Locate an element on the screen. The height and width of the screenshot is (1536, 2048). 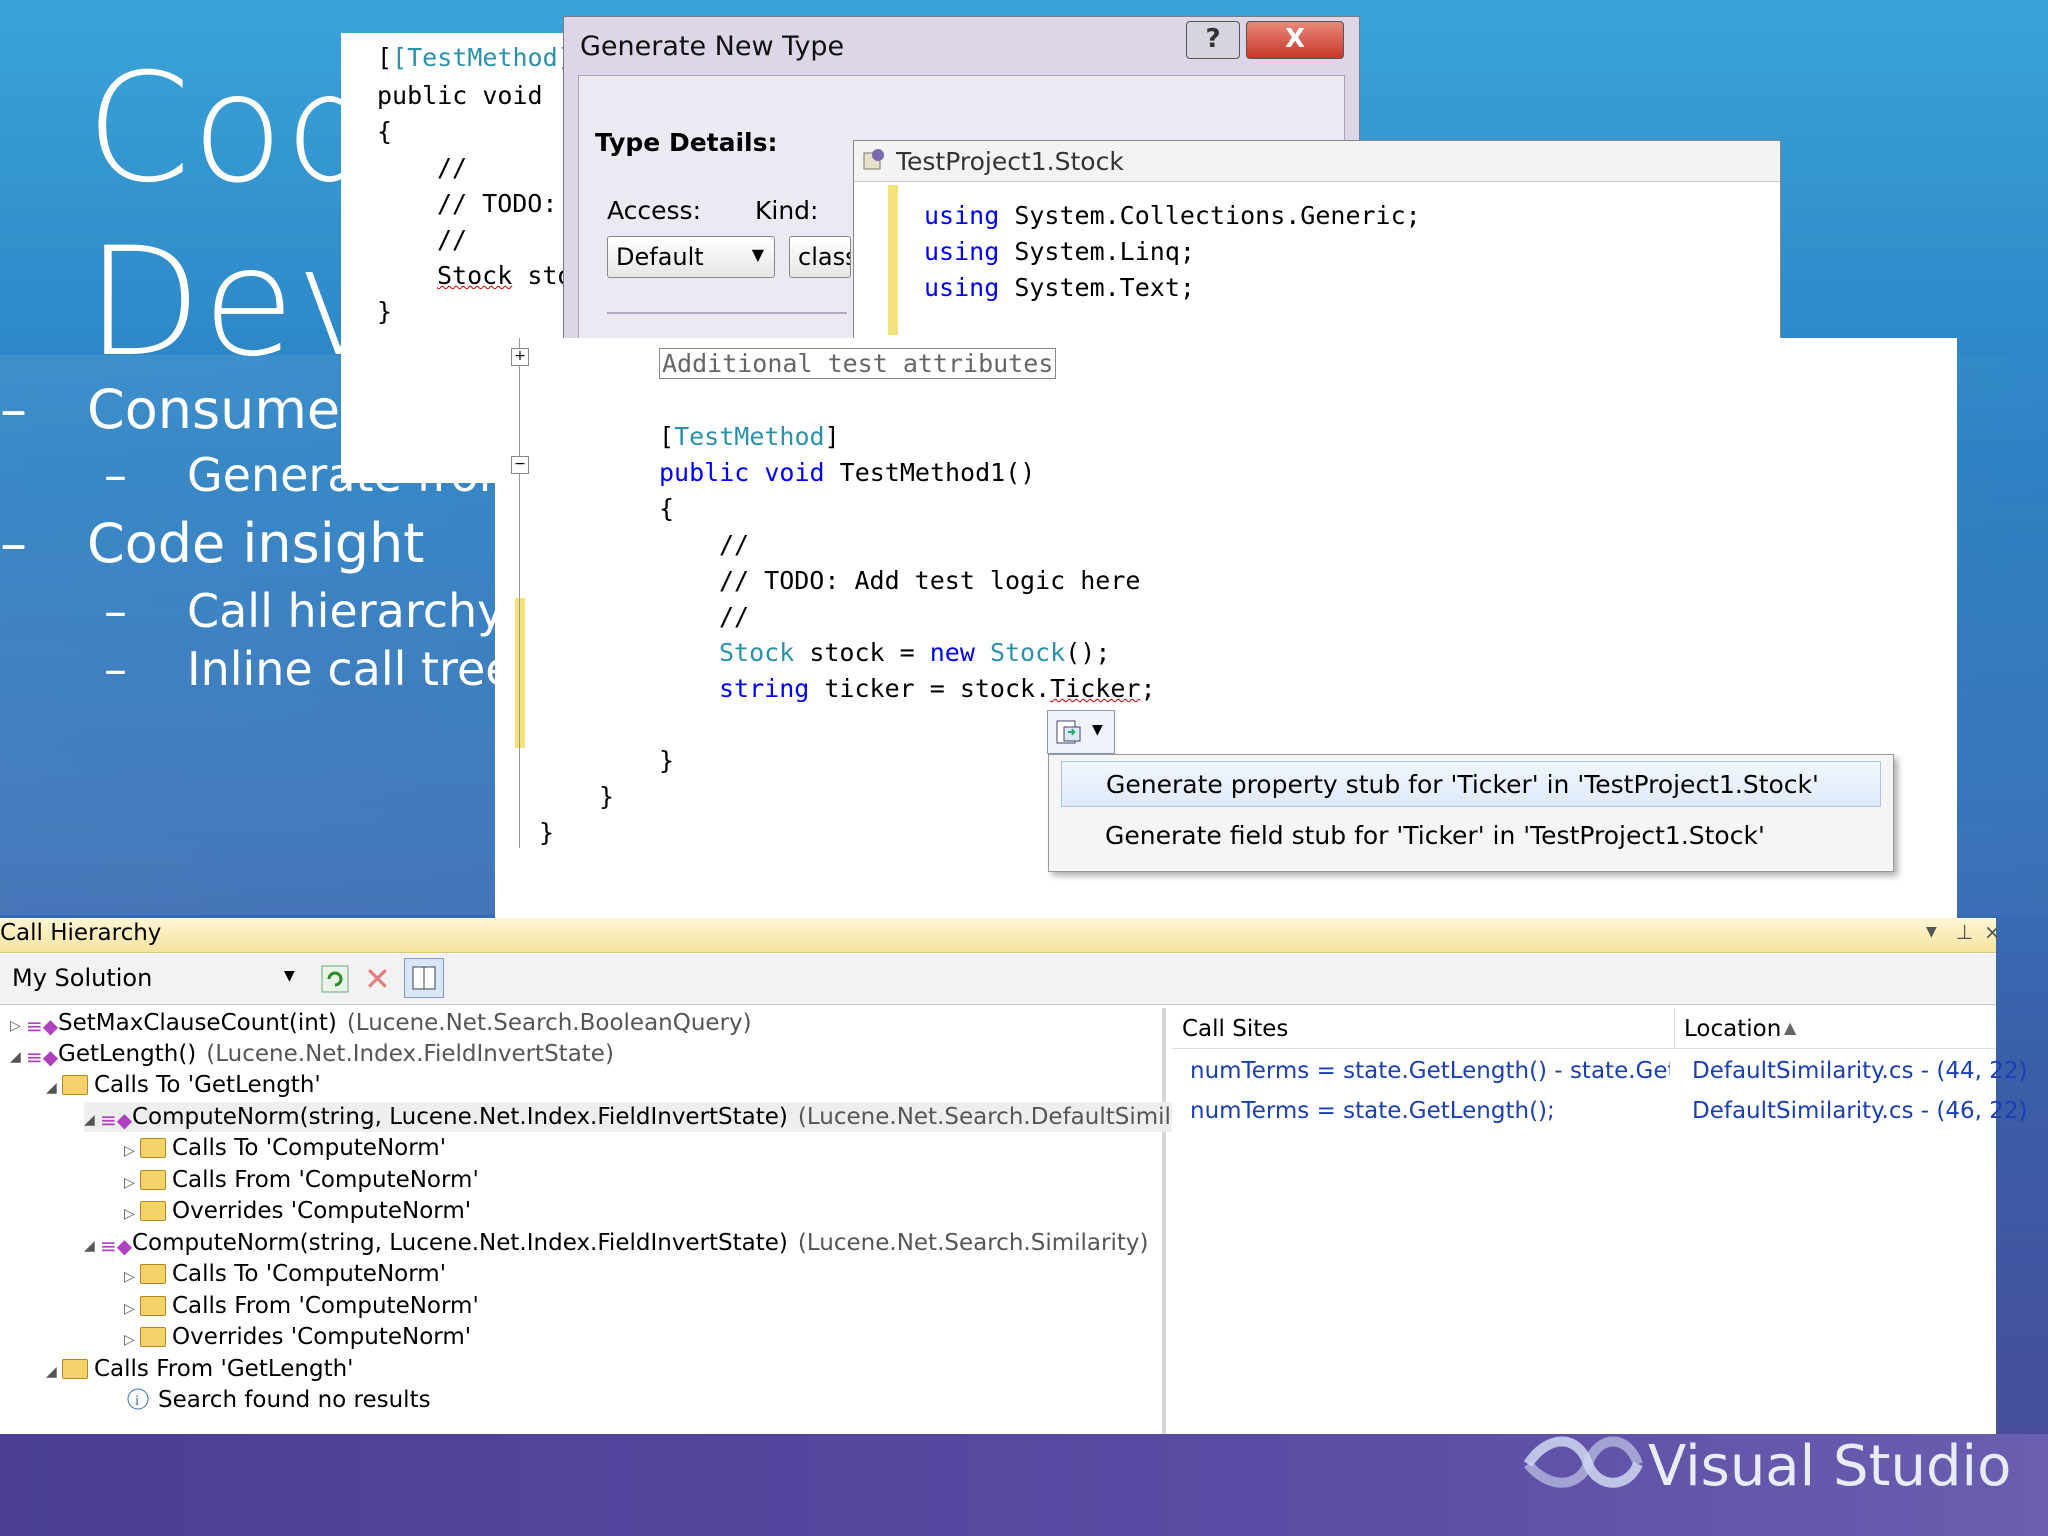
column-call-sites: Call Sites is located at coordinates (1235, 1029).